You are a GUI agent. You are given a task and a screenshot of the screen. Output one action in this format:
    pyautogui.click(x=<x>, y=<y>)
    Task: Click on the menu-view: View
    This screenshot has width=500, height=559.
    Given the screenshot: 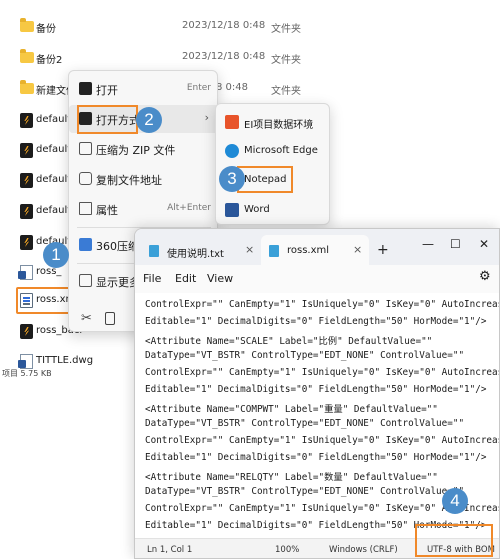 What is the action you would take?
    pyautogui.click(x=220, y=278)
    